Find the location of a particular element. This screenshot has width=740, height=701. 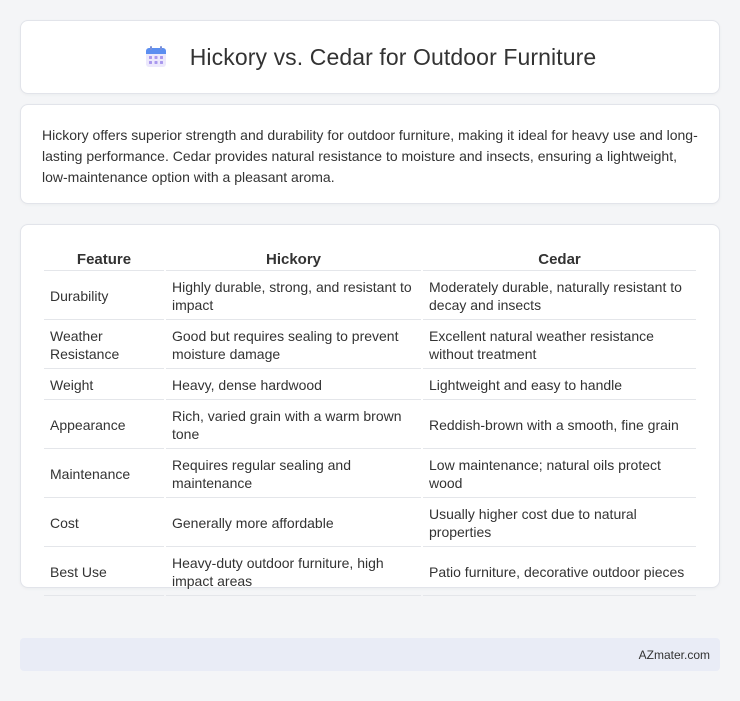

header-hickory: Hickory is located at coordinates (293, 259).